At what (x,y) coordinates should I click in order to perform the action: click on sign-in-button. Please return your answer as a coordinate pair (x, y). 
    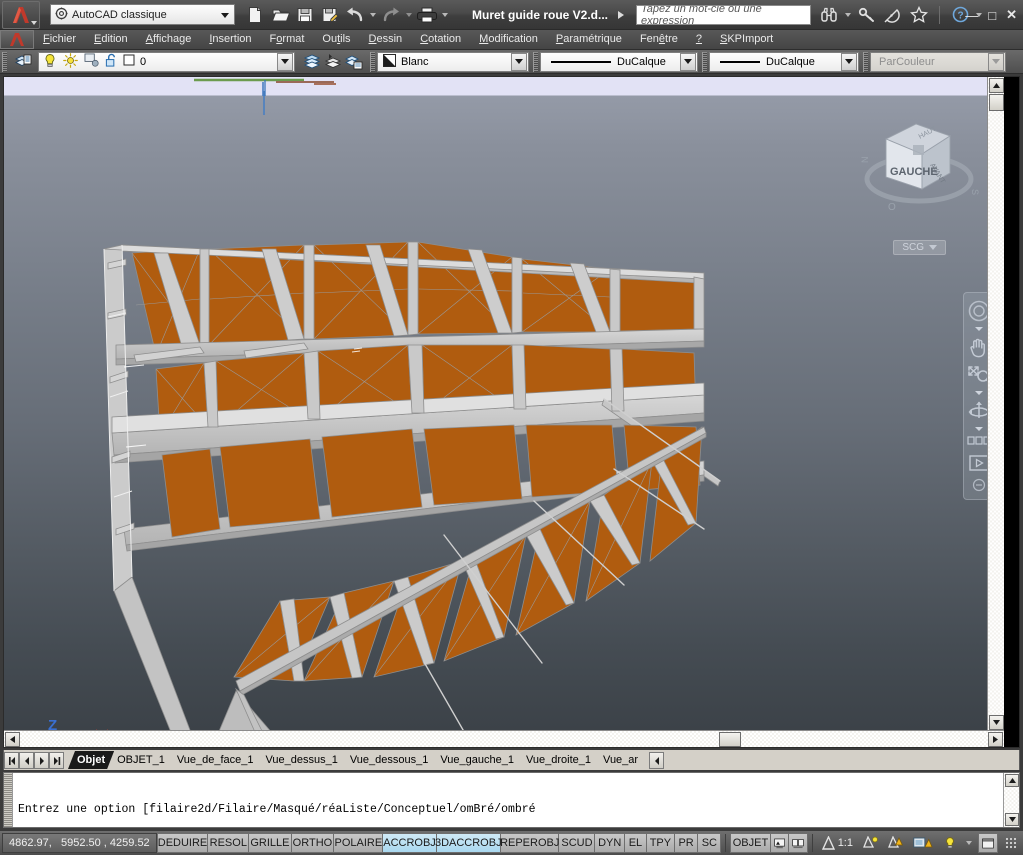
    Looking at the image, I should click on (867, 15).